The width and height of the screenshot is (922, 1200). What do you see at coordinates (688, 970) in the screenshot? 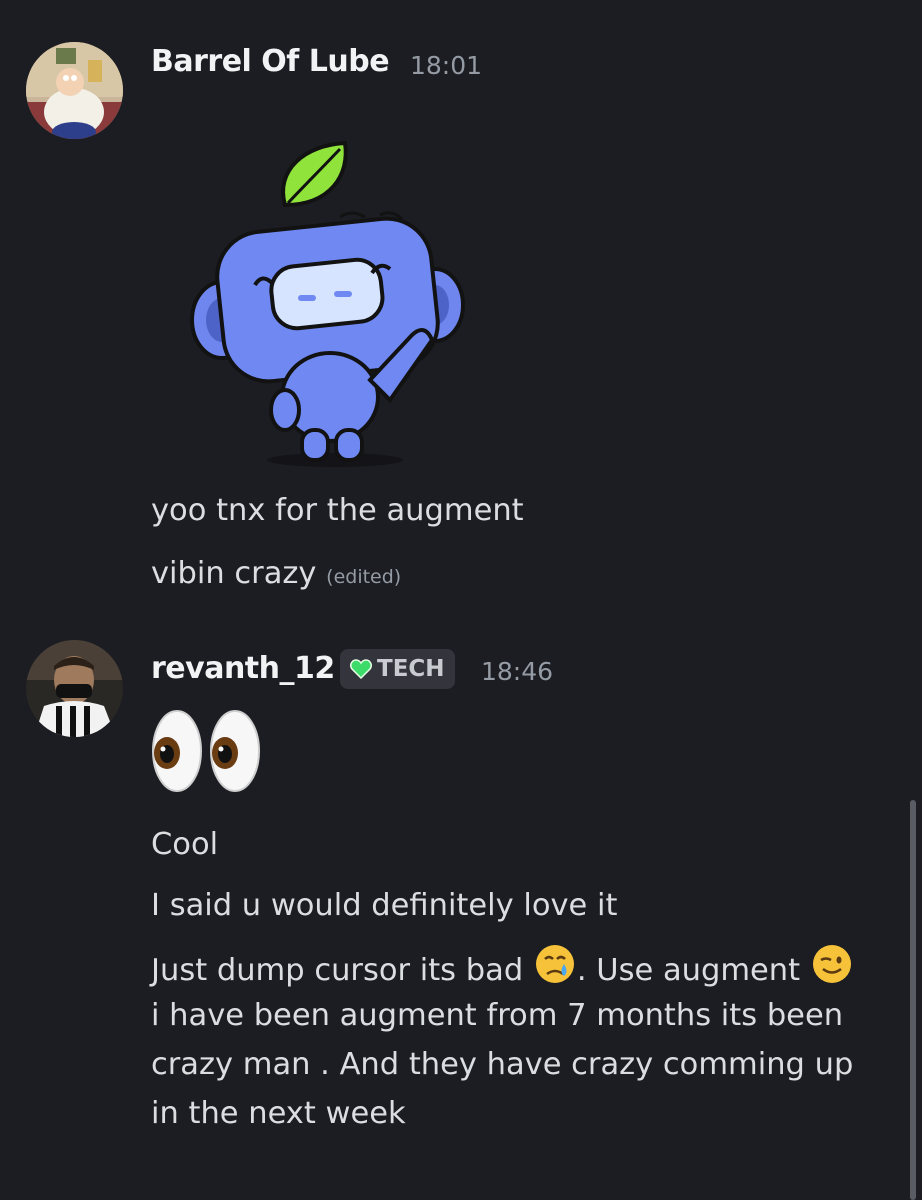
I see `message-text: . Use augment` at bounding box center [688, 970].